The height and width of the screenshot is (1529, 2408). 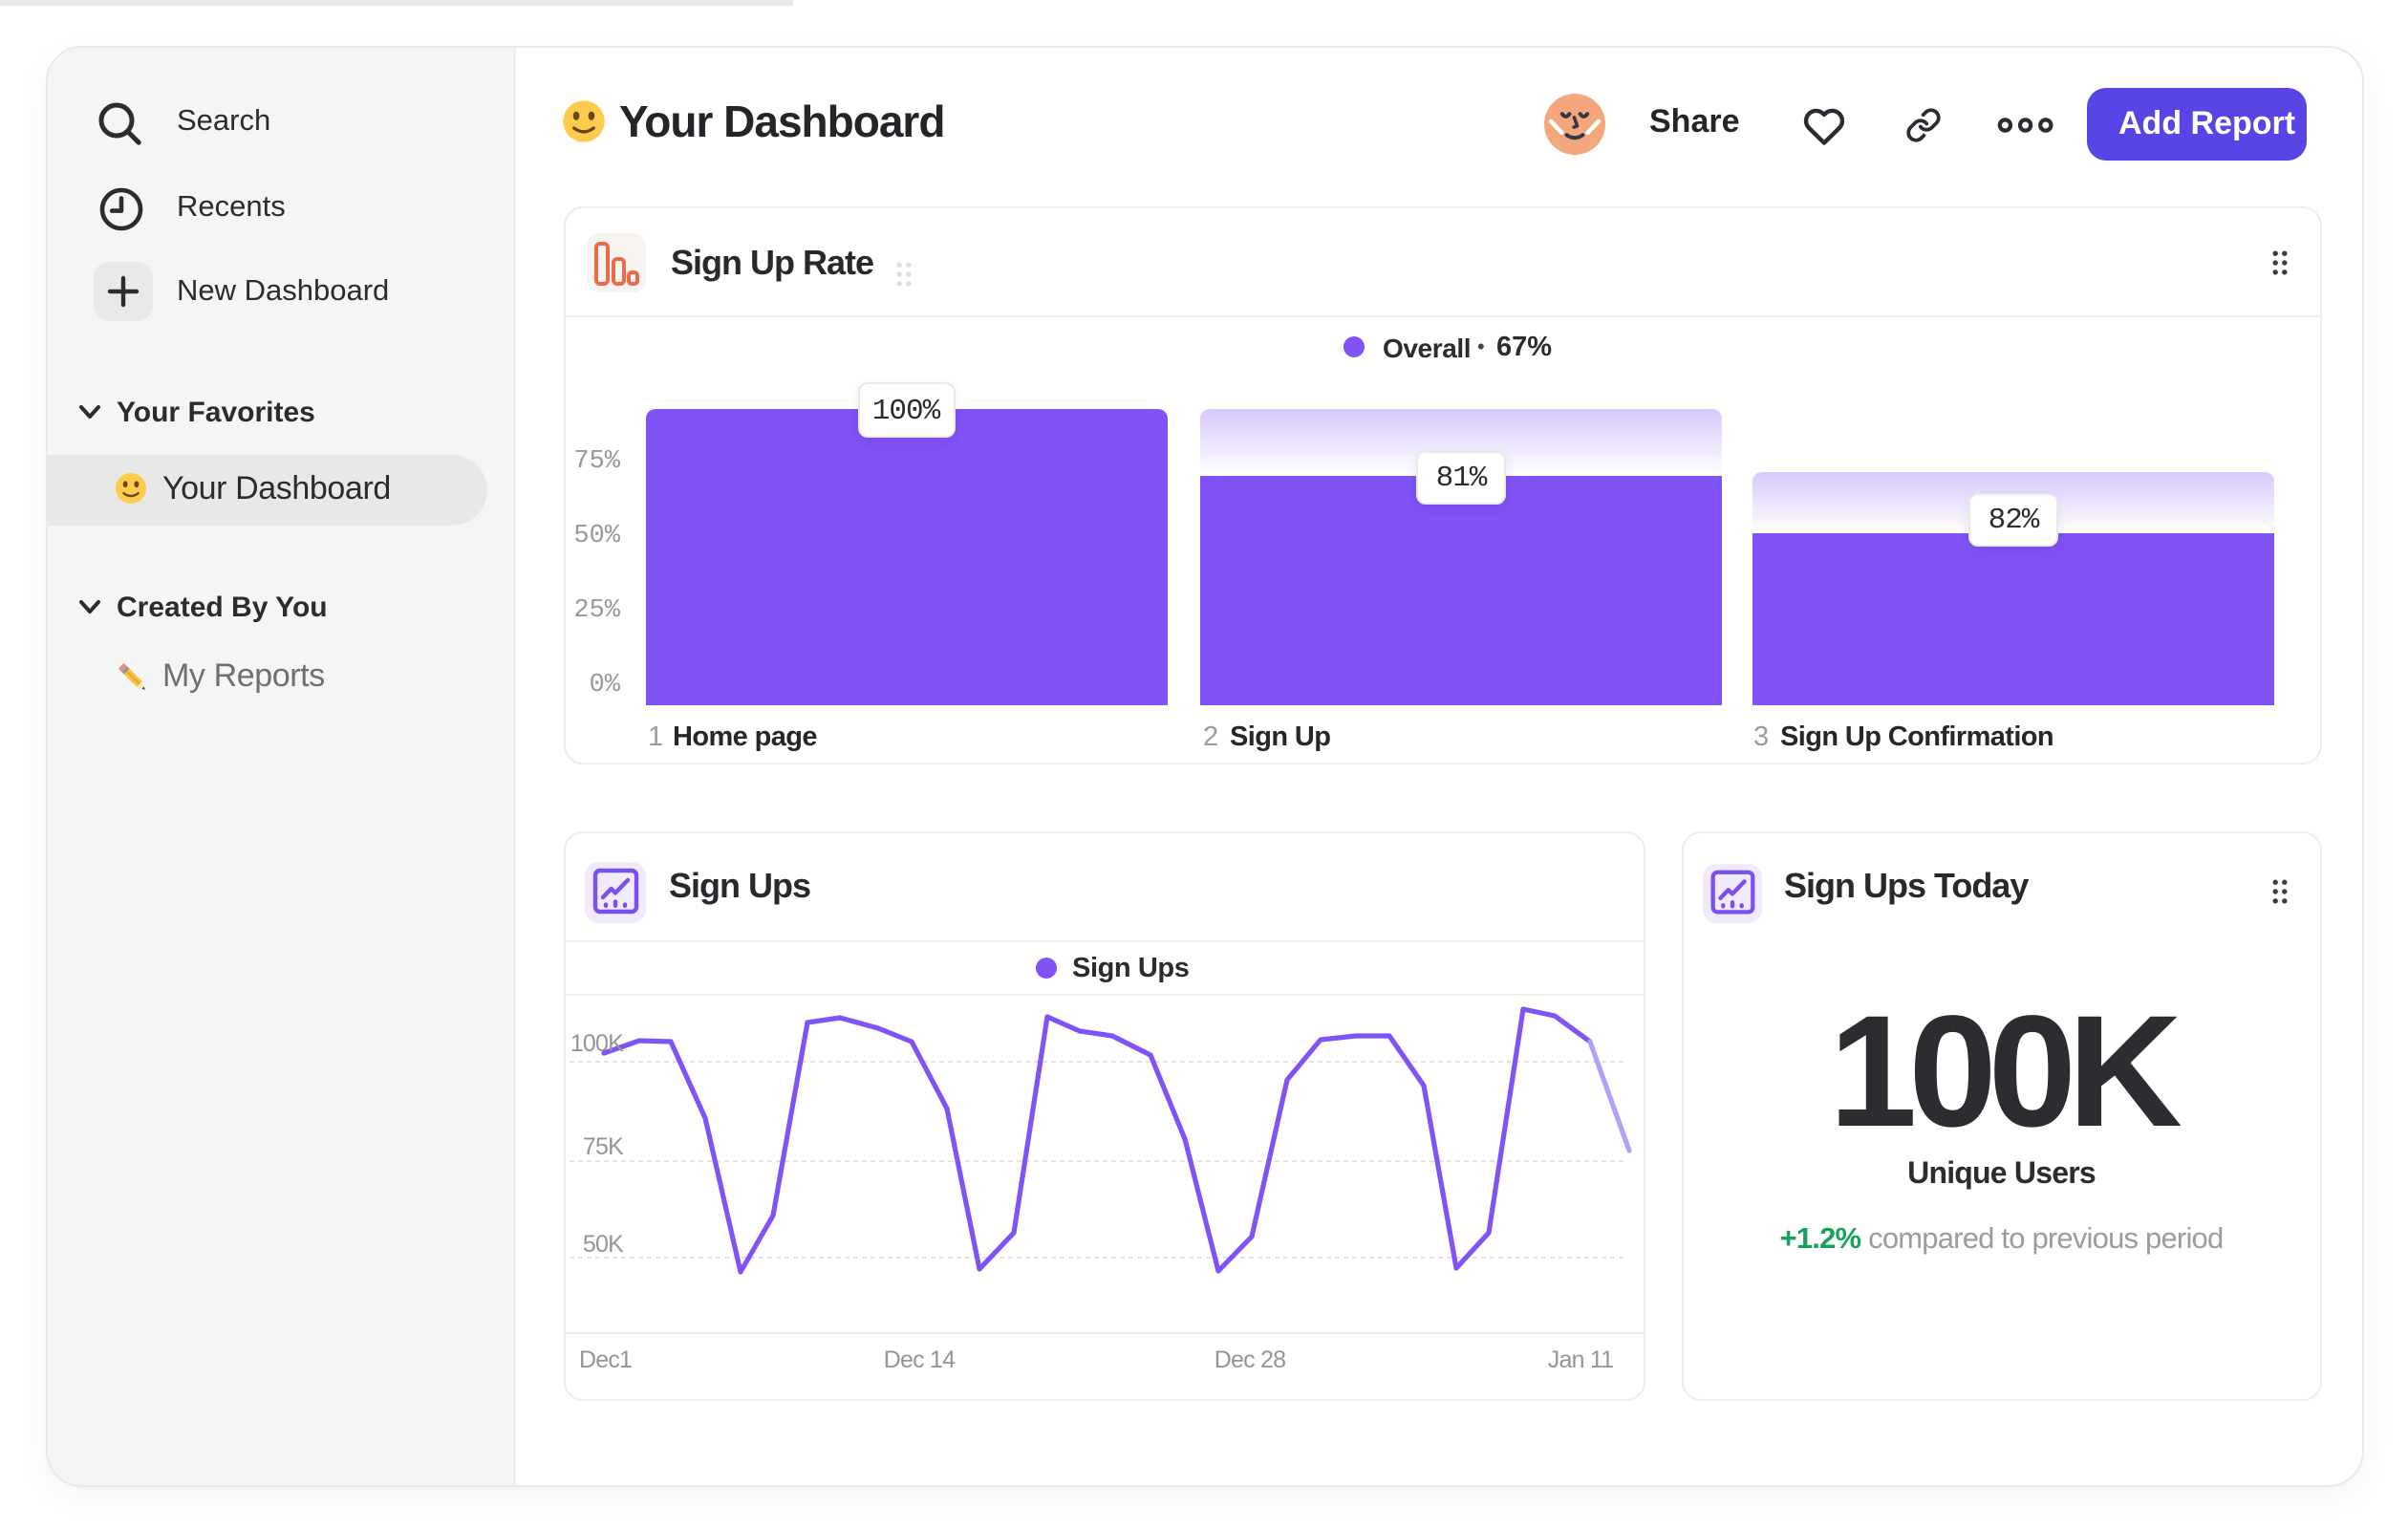 I want to click on svg-text: Dec 28, so click(x=1250, y=1359).